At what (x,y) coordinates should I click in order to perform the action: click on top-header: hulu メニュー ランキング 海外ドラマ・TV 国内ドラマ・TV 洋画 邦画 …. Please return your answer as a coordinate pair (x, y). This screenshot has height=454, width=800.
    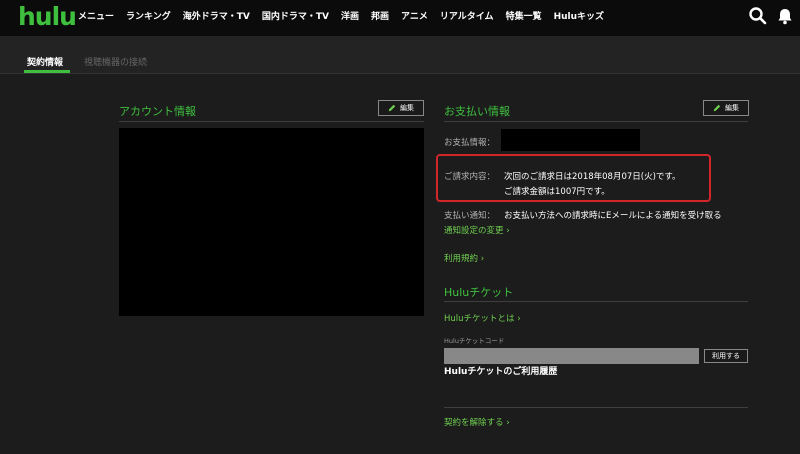
    Looking at the image, I should click on (400, 18).